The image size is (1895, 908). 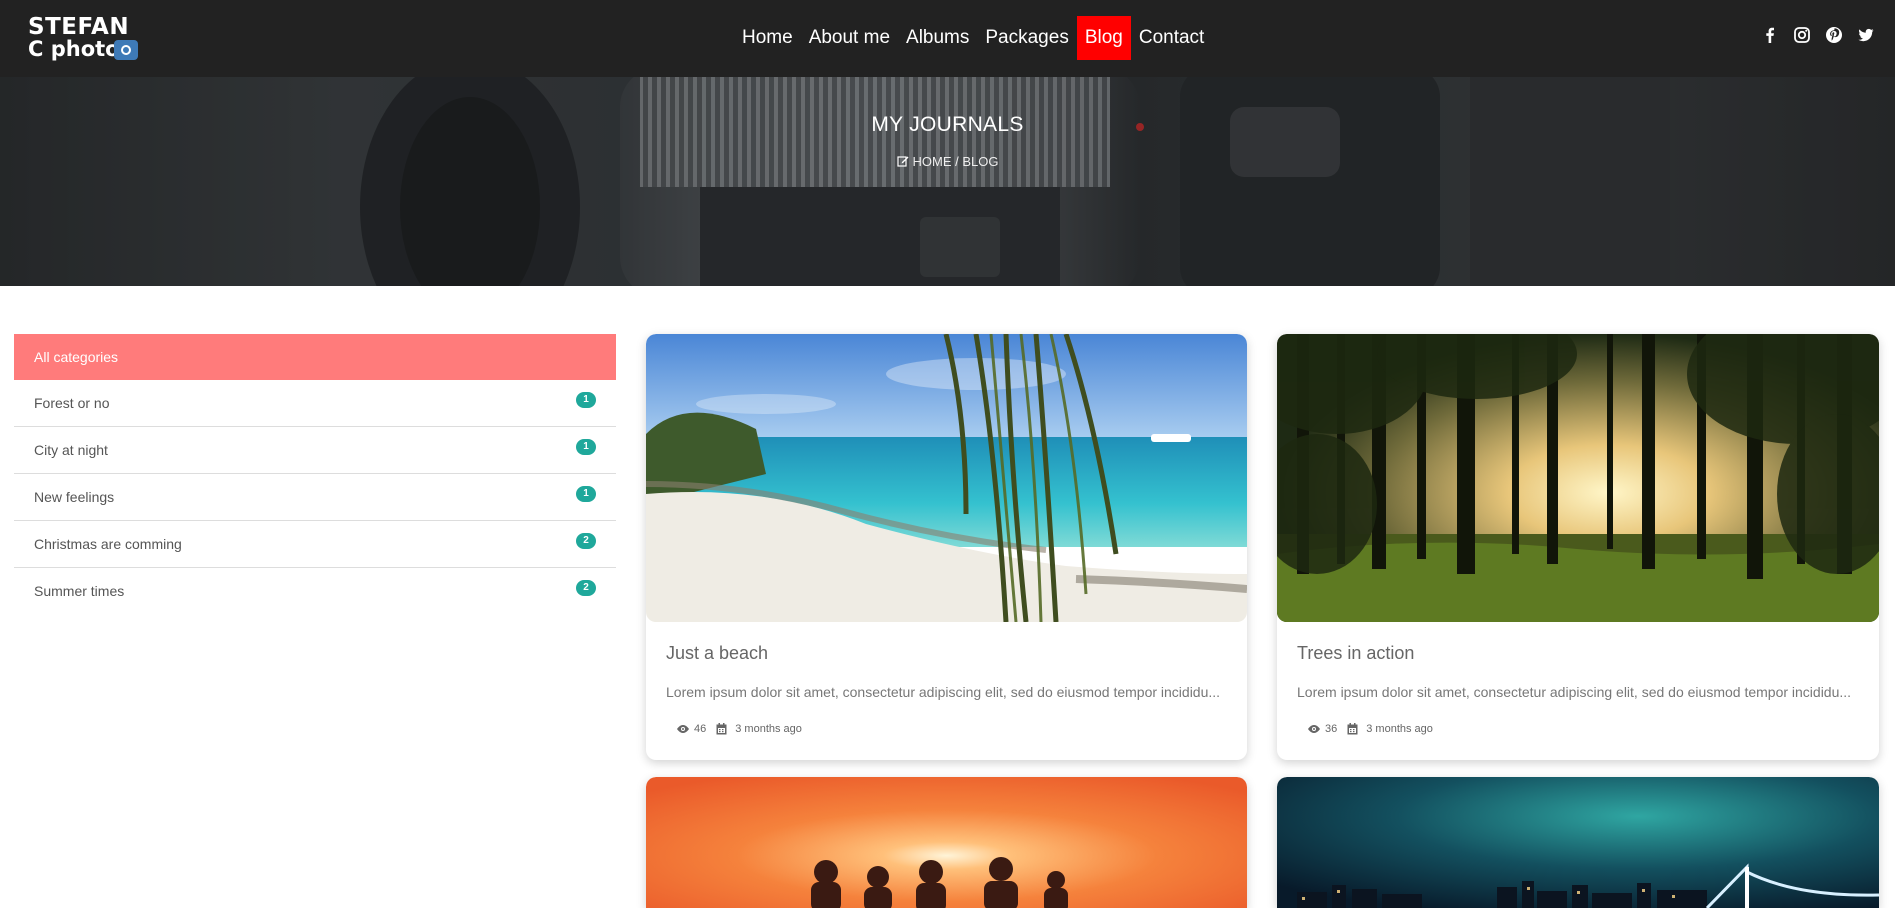 I want to click on post-title: Trees in action, so click(x=1355, y=653).